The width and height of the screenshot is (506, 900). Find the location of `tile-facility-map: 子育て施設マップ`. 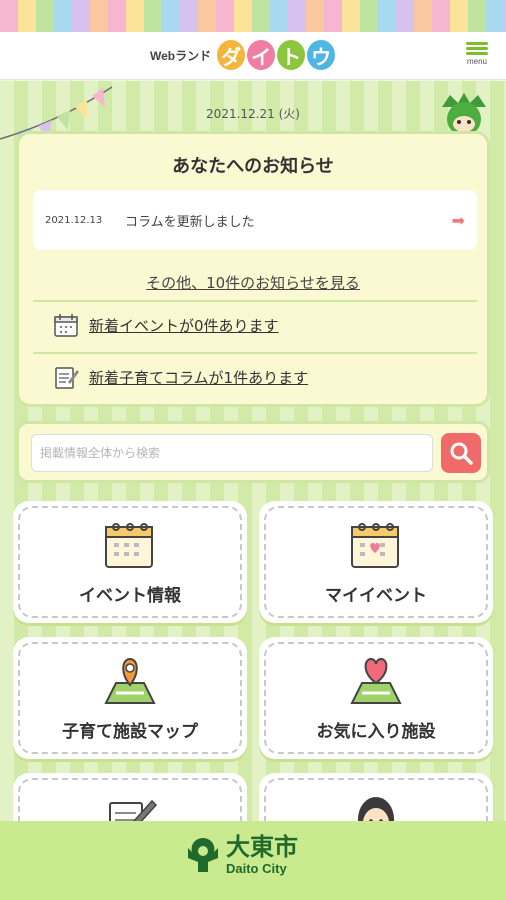

tile-facility-map: 子育て施設マップ is located at coordinates (130, 698).